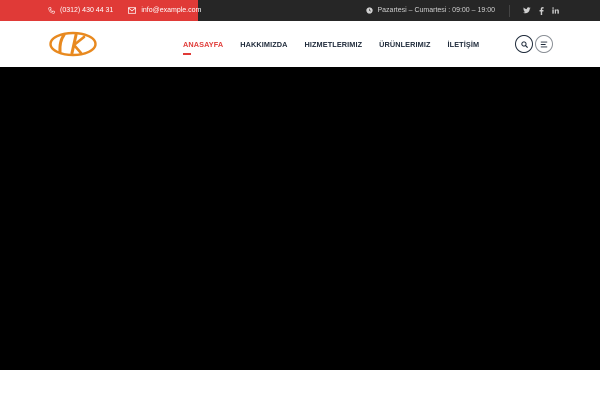 This screenshot has height=400, width=600. Describe the element at coordinates (527, 11) in the screenshot. I see `twitter-icon` at that location.